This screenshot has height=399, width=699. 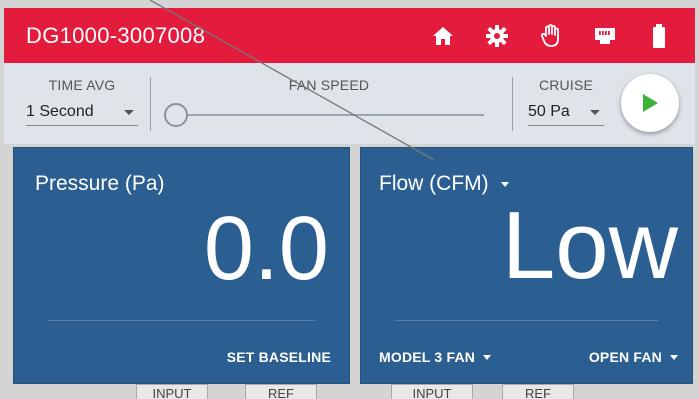 I want to click on time-avg-dropdown: 1 Second, so click(x=82, y=114).